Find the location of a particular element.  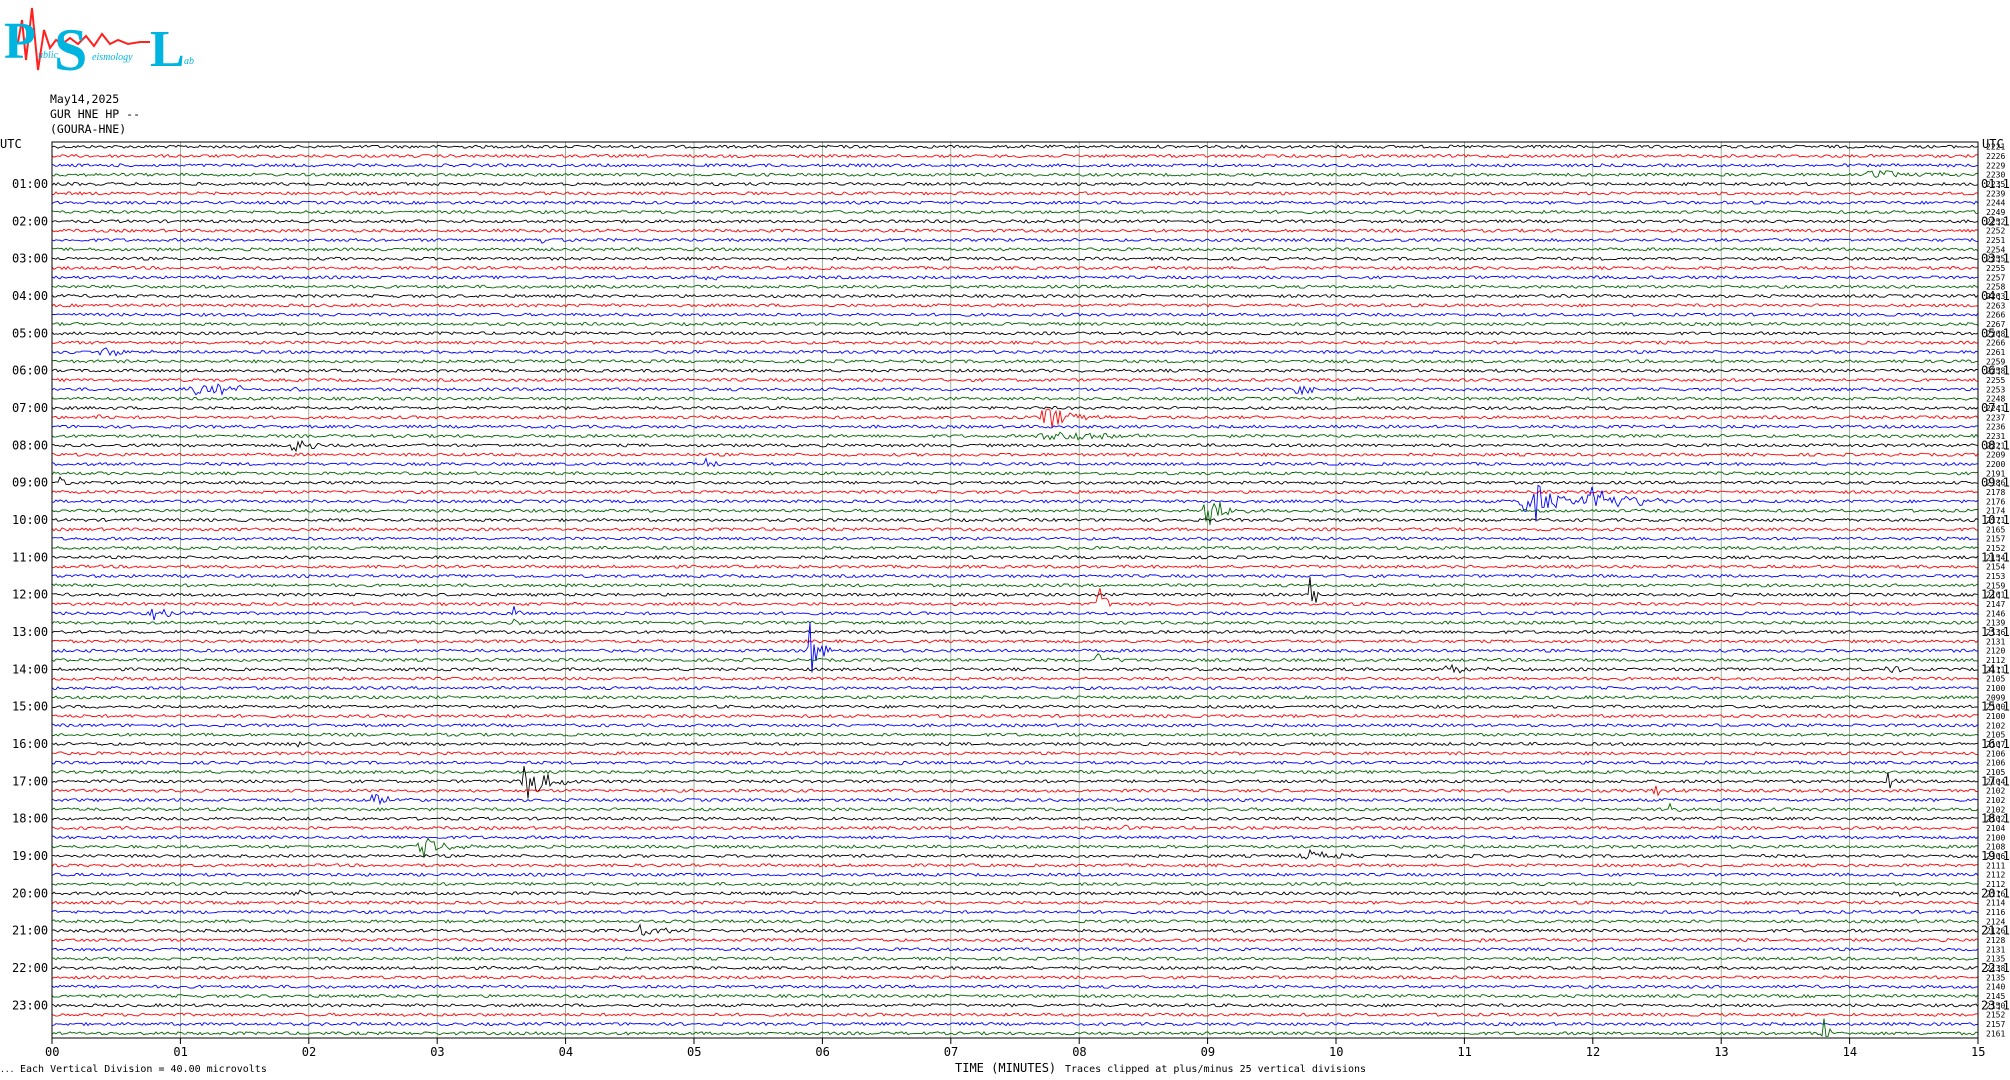

row-count-label: 2241 is located at coordinates (1995, 408).